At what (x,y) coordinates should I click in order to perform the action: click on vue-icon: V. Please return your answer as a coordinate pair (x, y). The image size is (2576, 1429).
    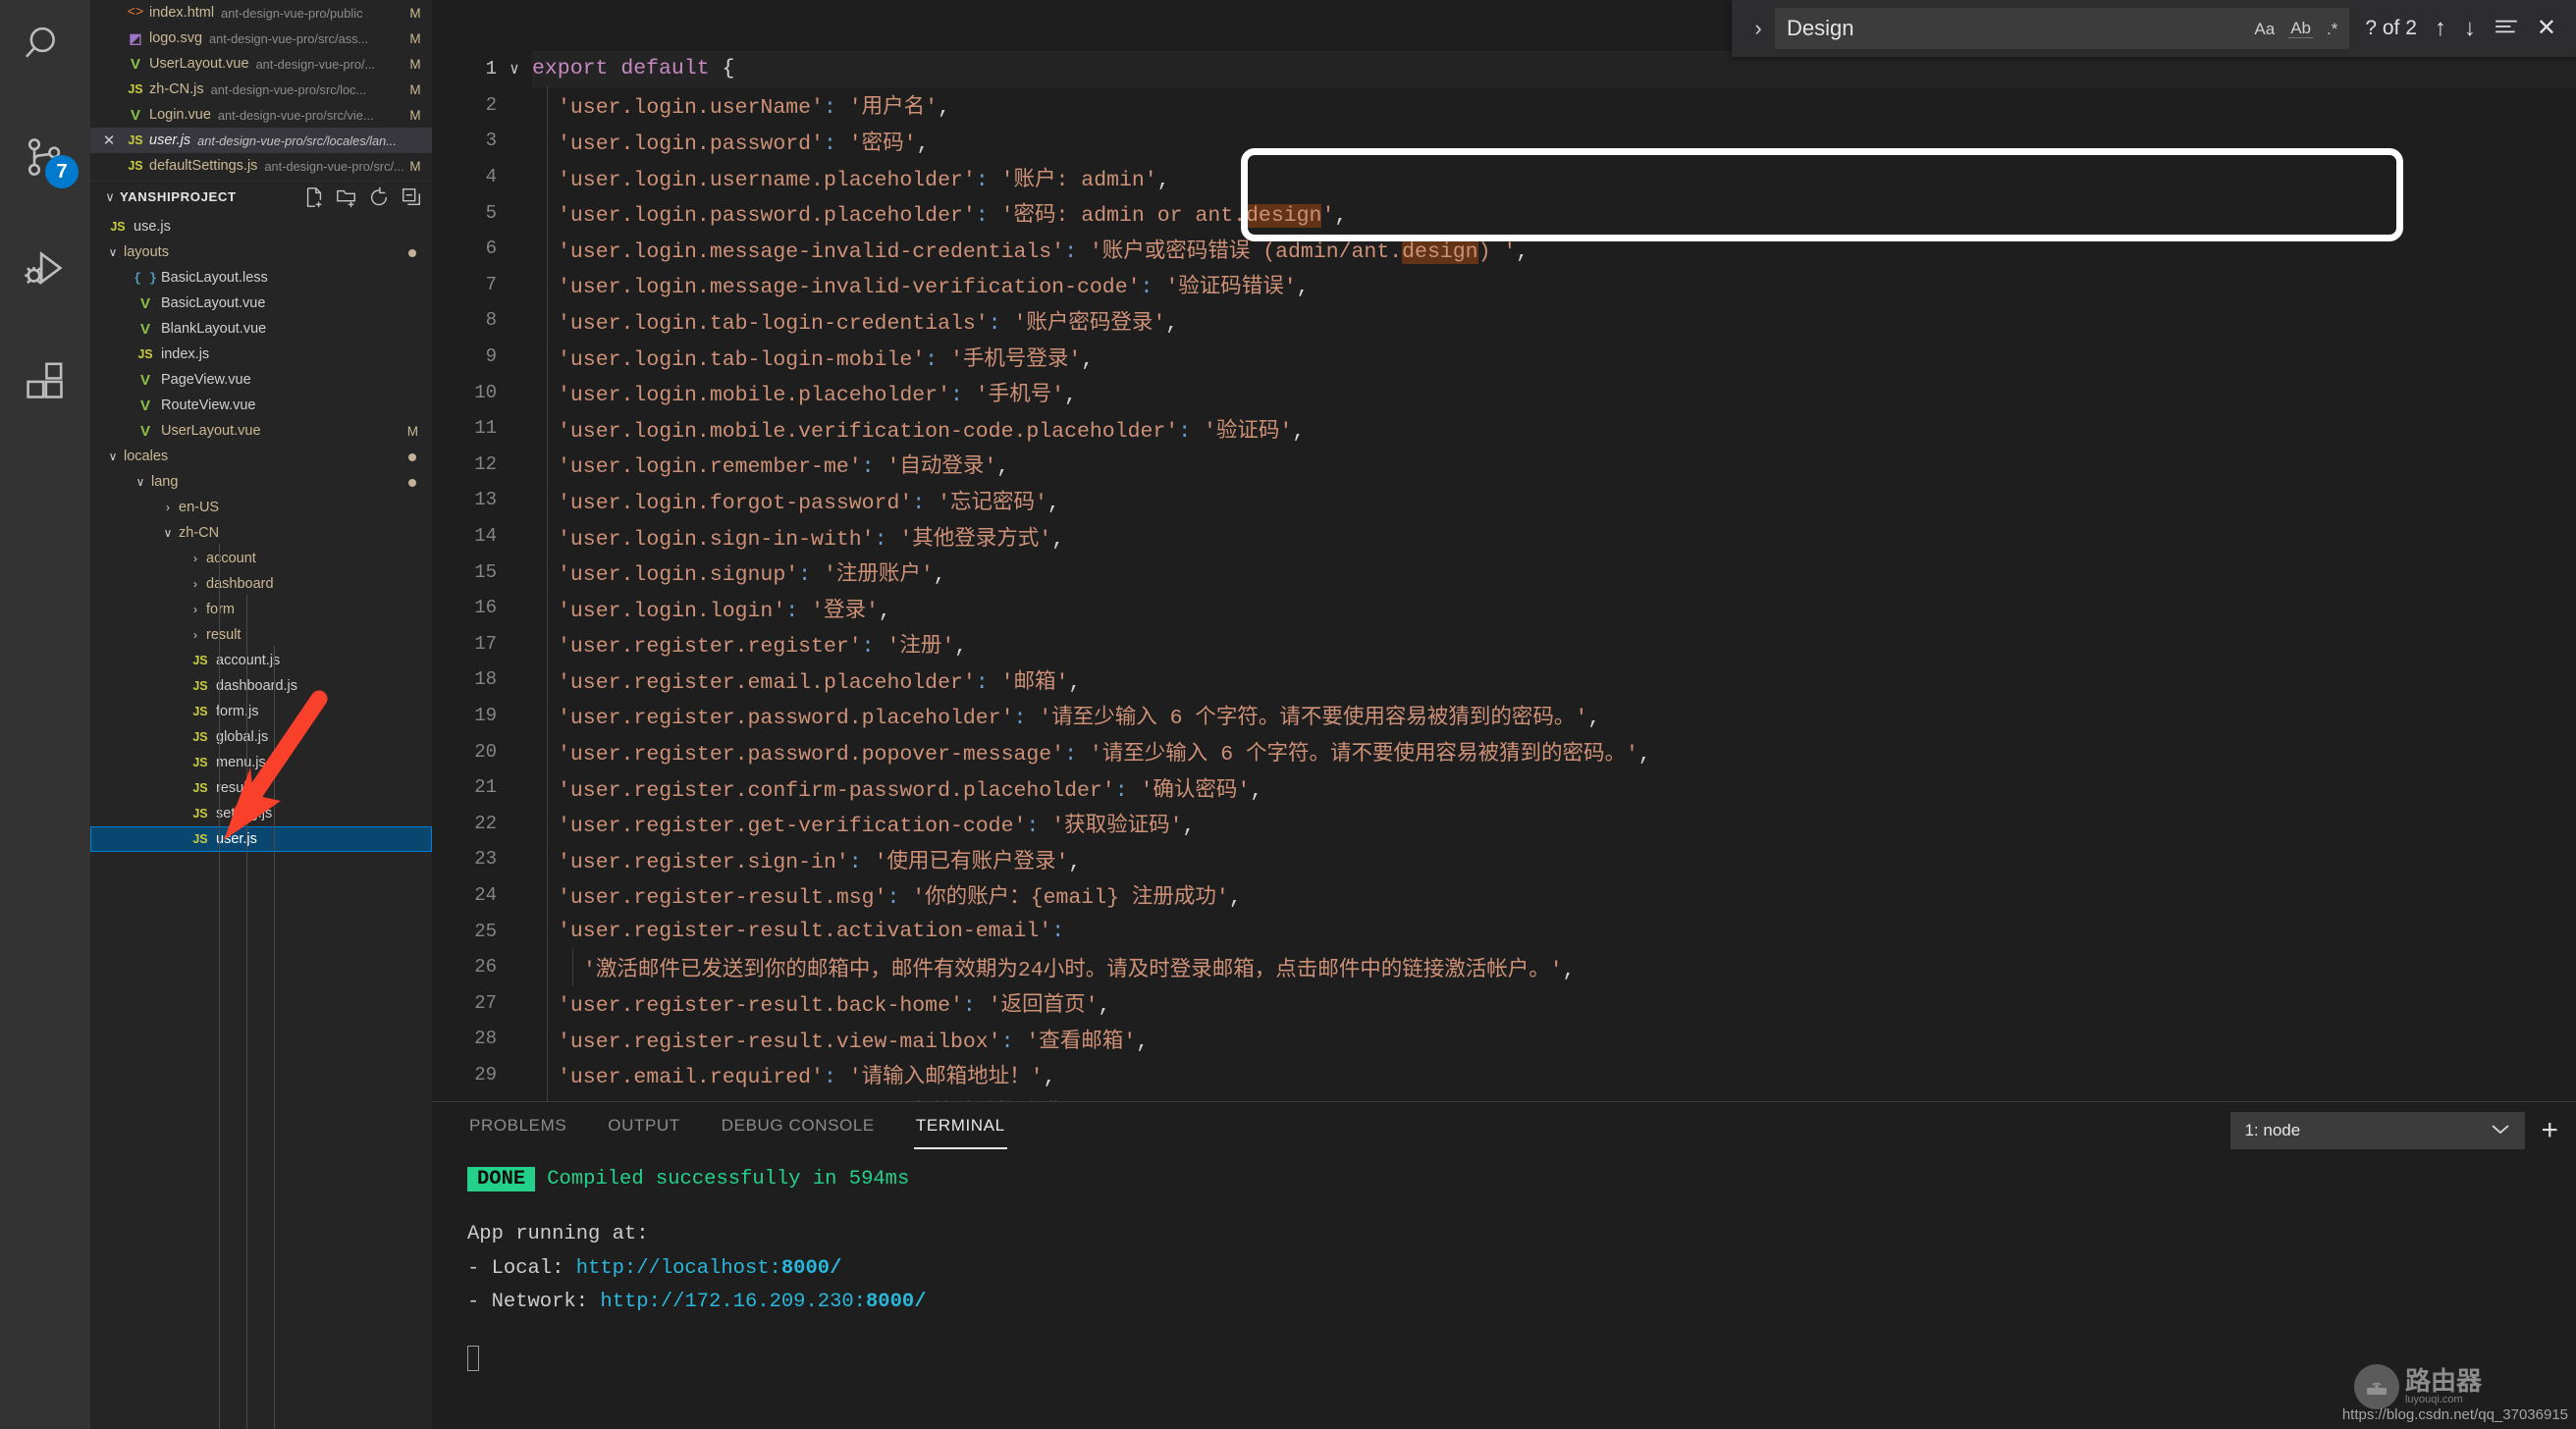
    Looking at the image, I should click on (144, 303).